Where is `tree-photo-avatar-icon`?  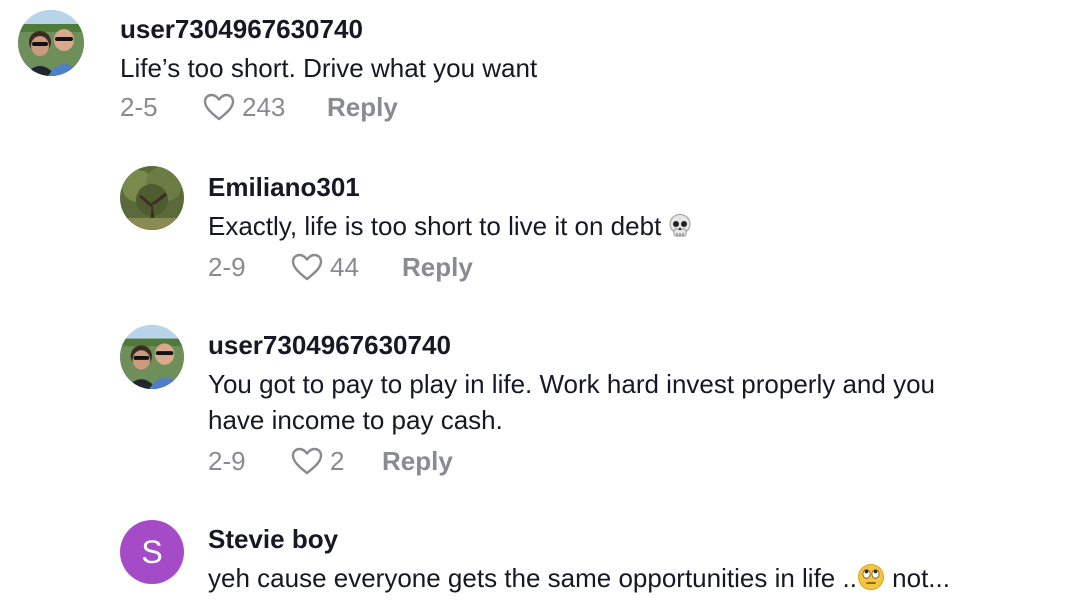 tree-photo-avatar-icon is located at coordinates (152, 198).